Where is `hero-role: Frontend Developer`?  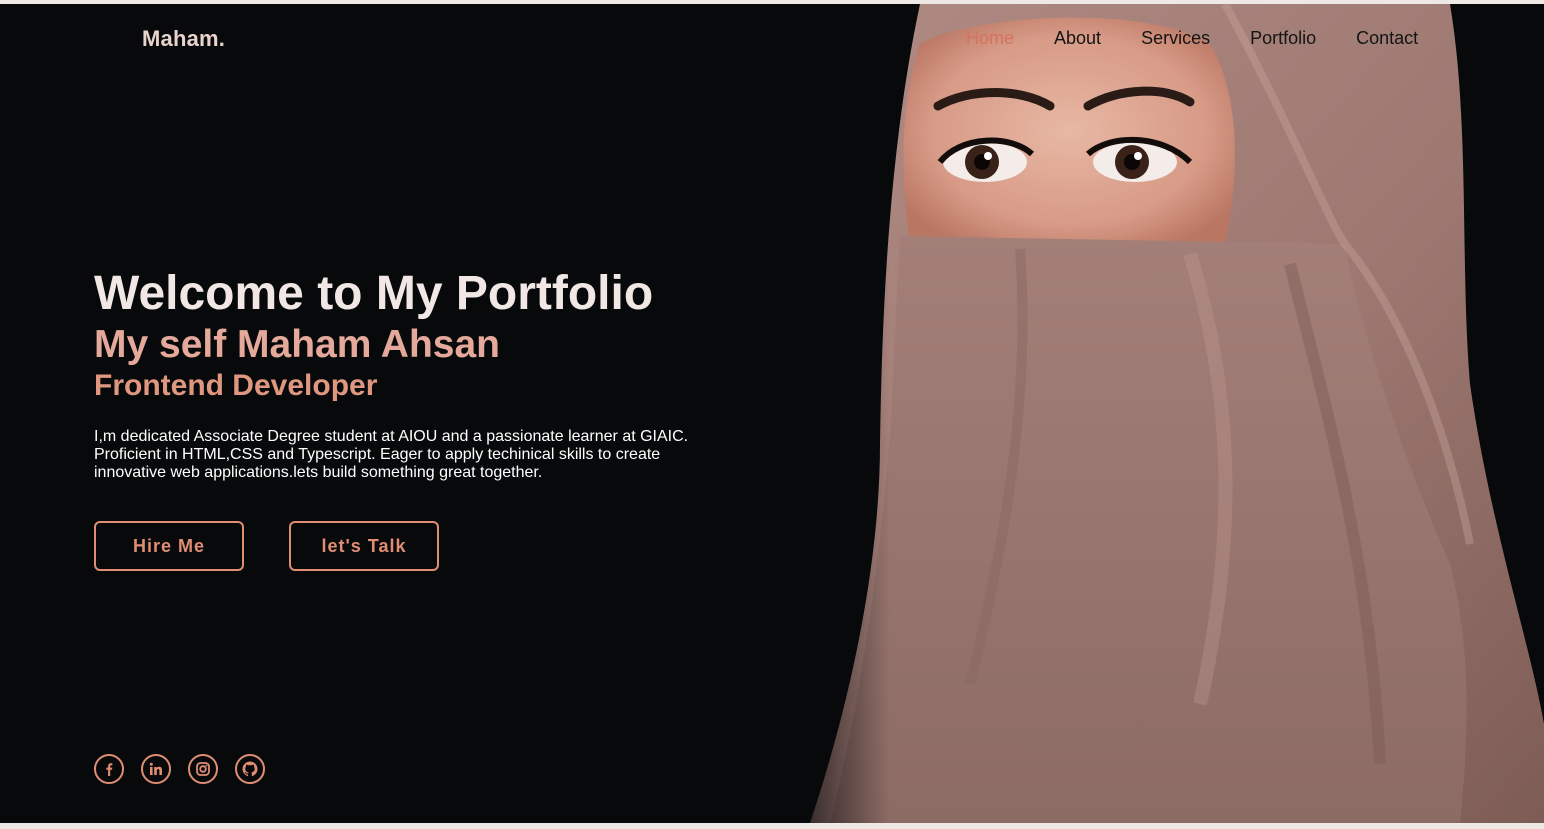
hero-role: Frontend Developer is located at coordinates (236, 385).